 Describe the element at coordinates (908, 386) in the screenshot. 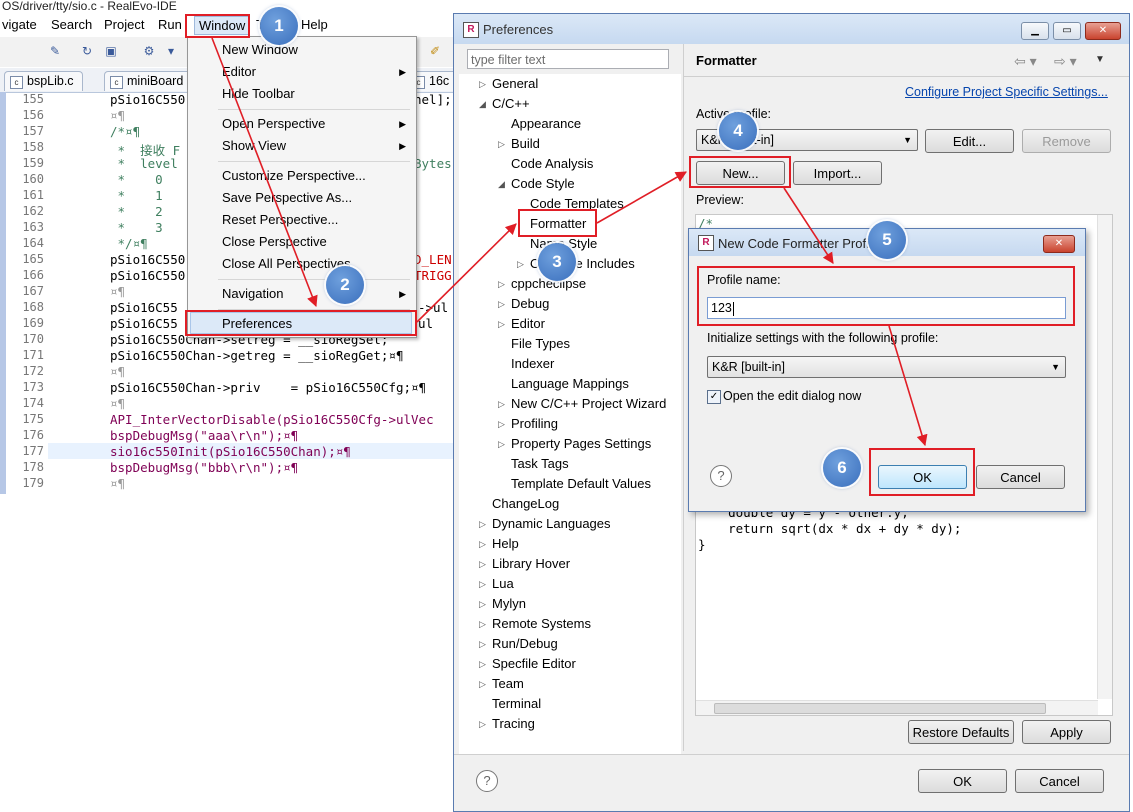

I see `arrow-name-to-ok` at that location.